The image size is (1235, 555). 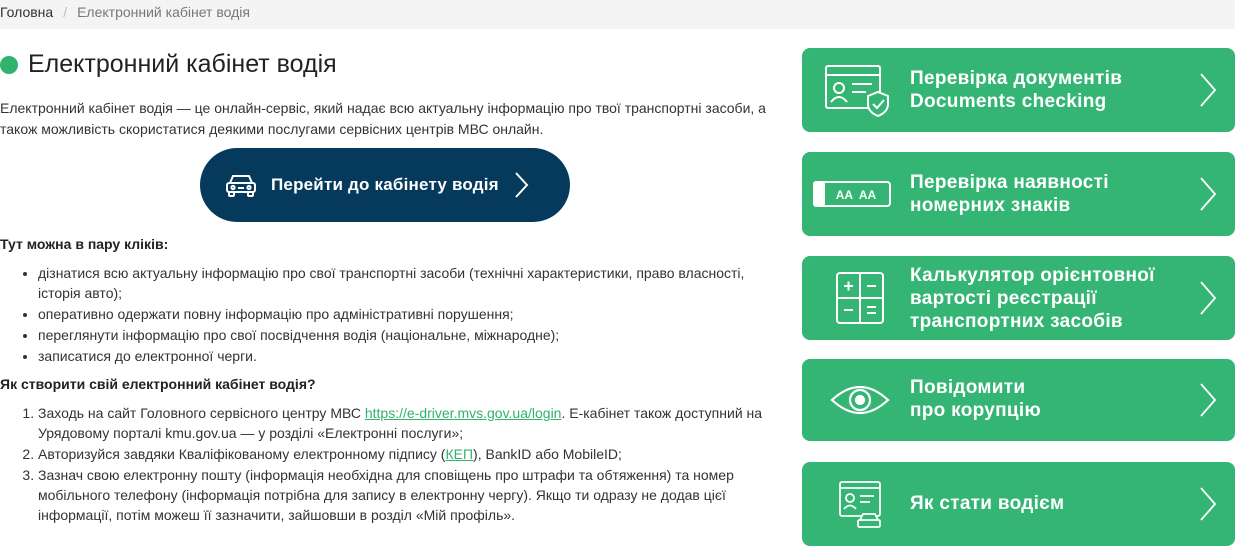 I want to click on title-row: Електронний кабінет водія, so click(x=168, y=64).